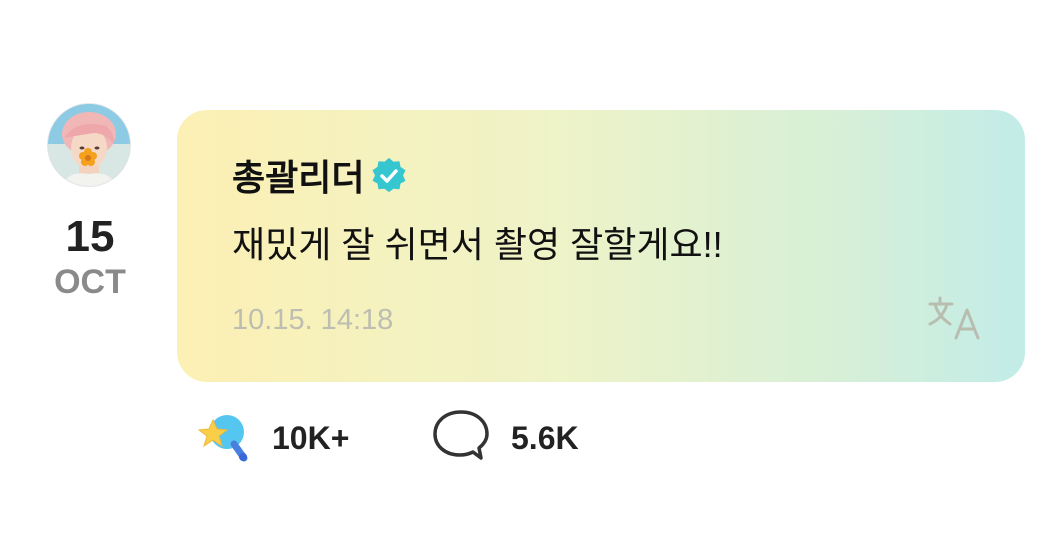  What do you see at coordinates (90, 236) in the screenshot?
I see `post-date-day: 15` at bounding box center [90, 236].